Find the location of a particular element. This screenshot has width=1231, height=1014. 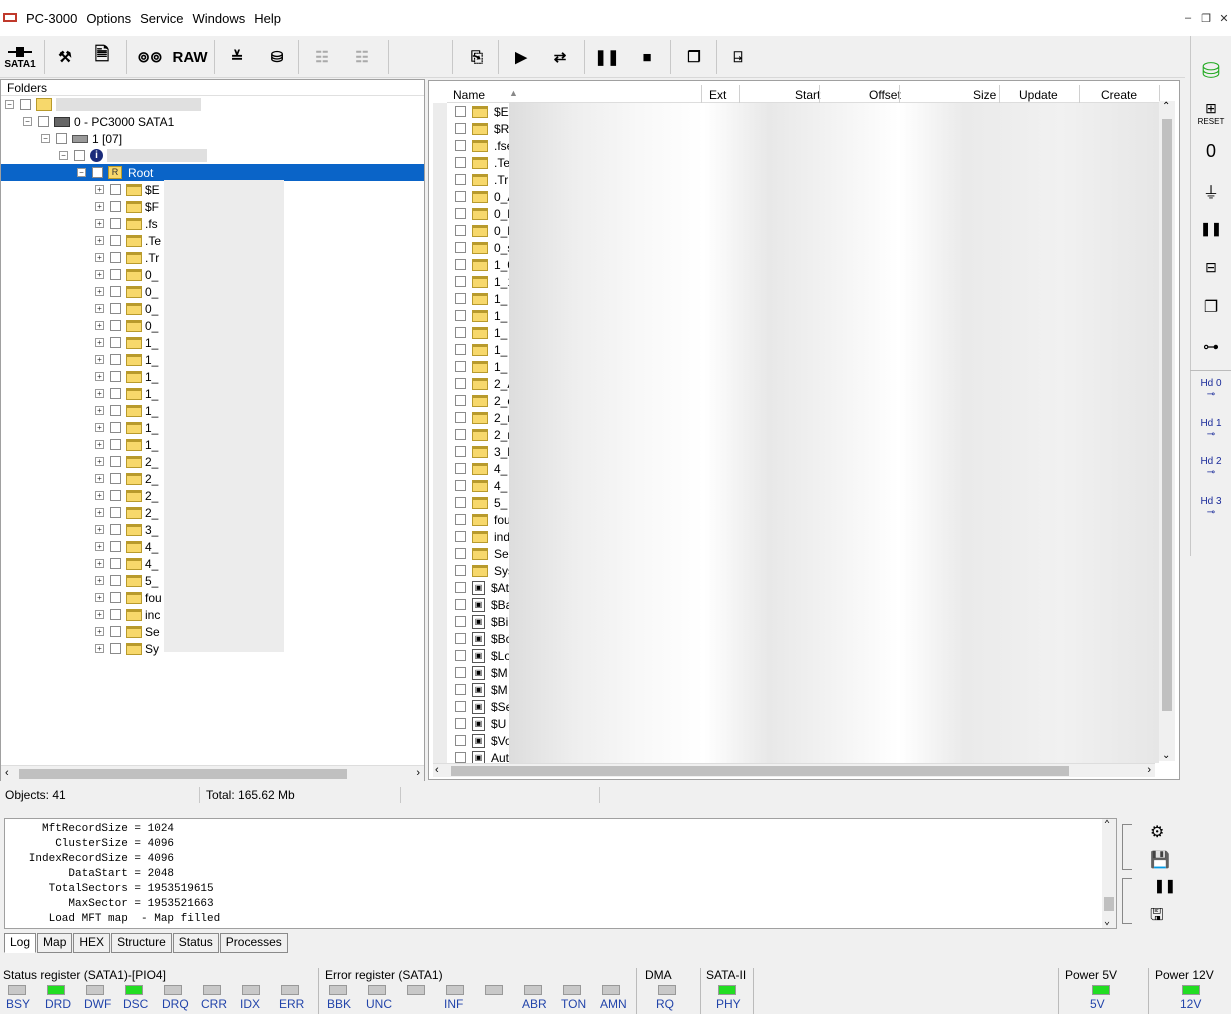

raw-button: RAW is located at coordinates (190, 57).